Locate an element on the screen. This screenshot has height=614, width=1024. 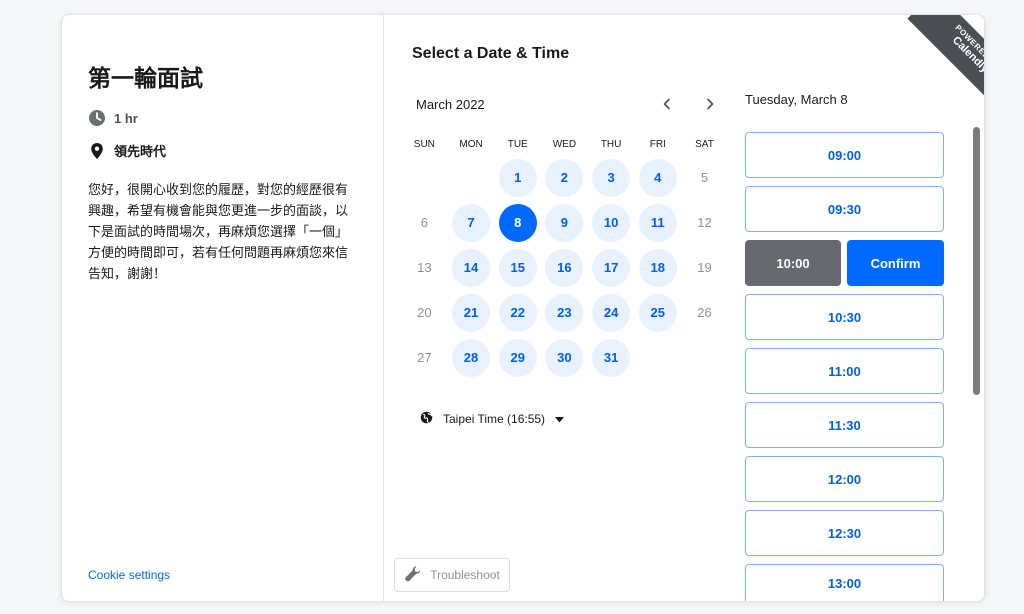
calendar-cell: 24 is located at coordinates (611, 312).